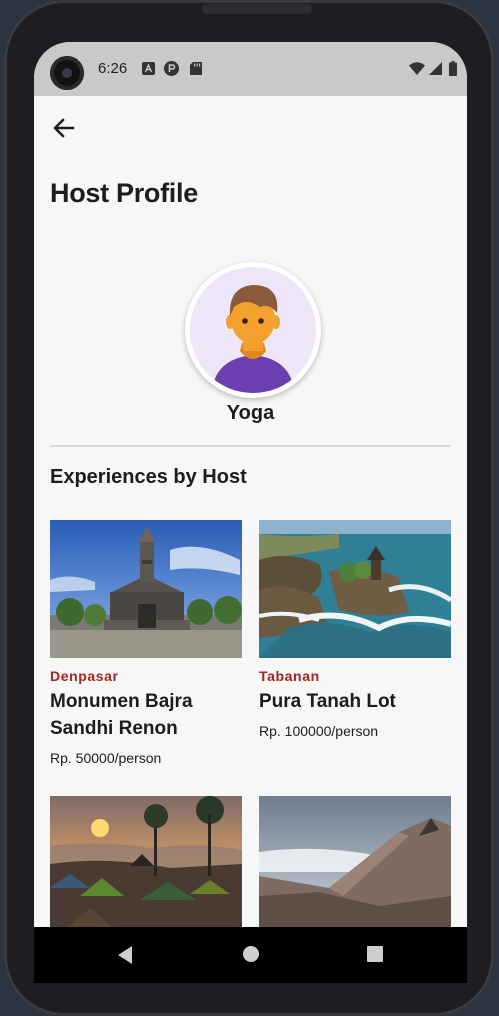 This screenshot has height=1016, width=499. Describe the element at coordinates (250, 69) in the screenshot. I see `status-bar: 6:26` at that location.